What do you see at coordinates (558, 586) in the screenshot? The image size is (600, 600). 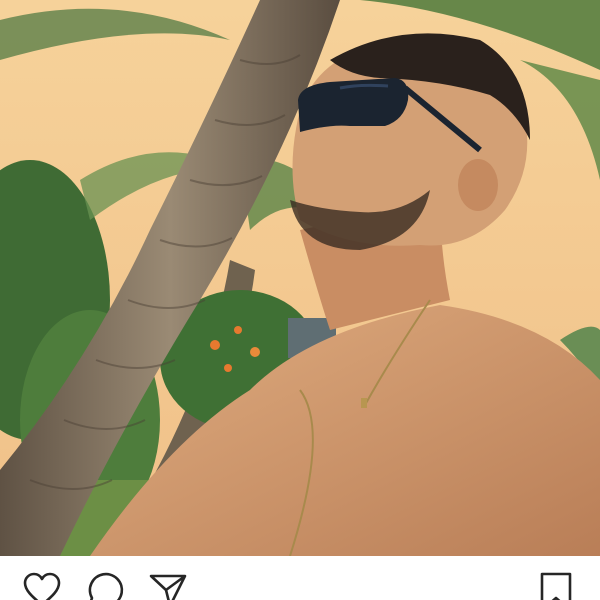 I see `bookmark-icon` at bounding box center [558, 586].